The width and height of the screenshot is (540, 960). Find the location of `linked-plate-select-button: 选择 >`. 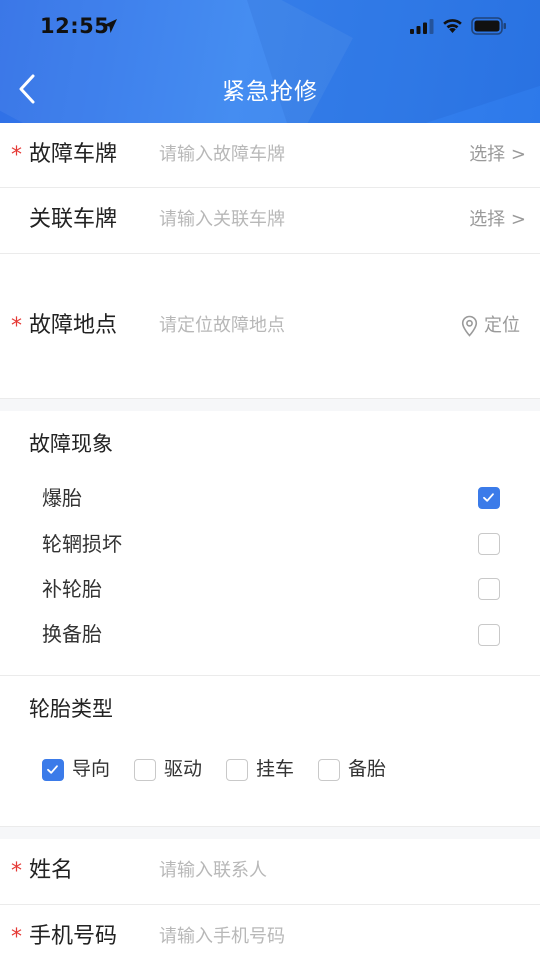

linked-plate-select-button: 选择 > is located at coordinates (497, 220).